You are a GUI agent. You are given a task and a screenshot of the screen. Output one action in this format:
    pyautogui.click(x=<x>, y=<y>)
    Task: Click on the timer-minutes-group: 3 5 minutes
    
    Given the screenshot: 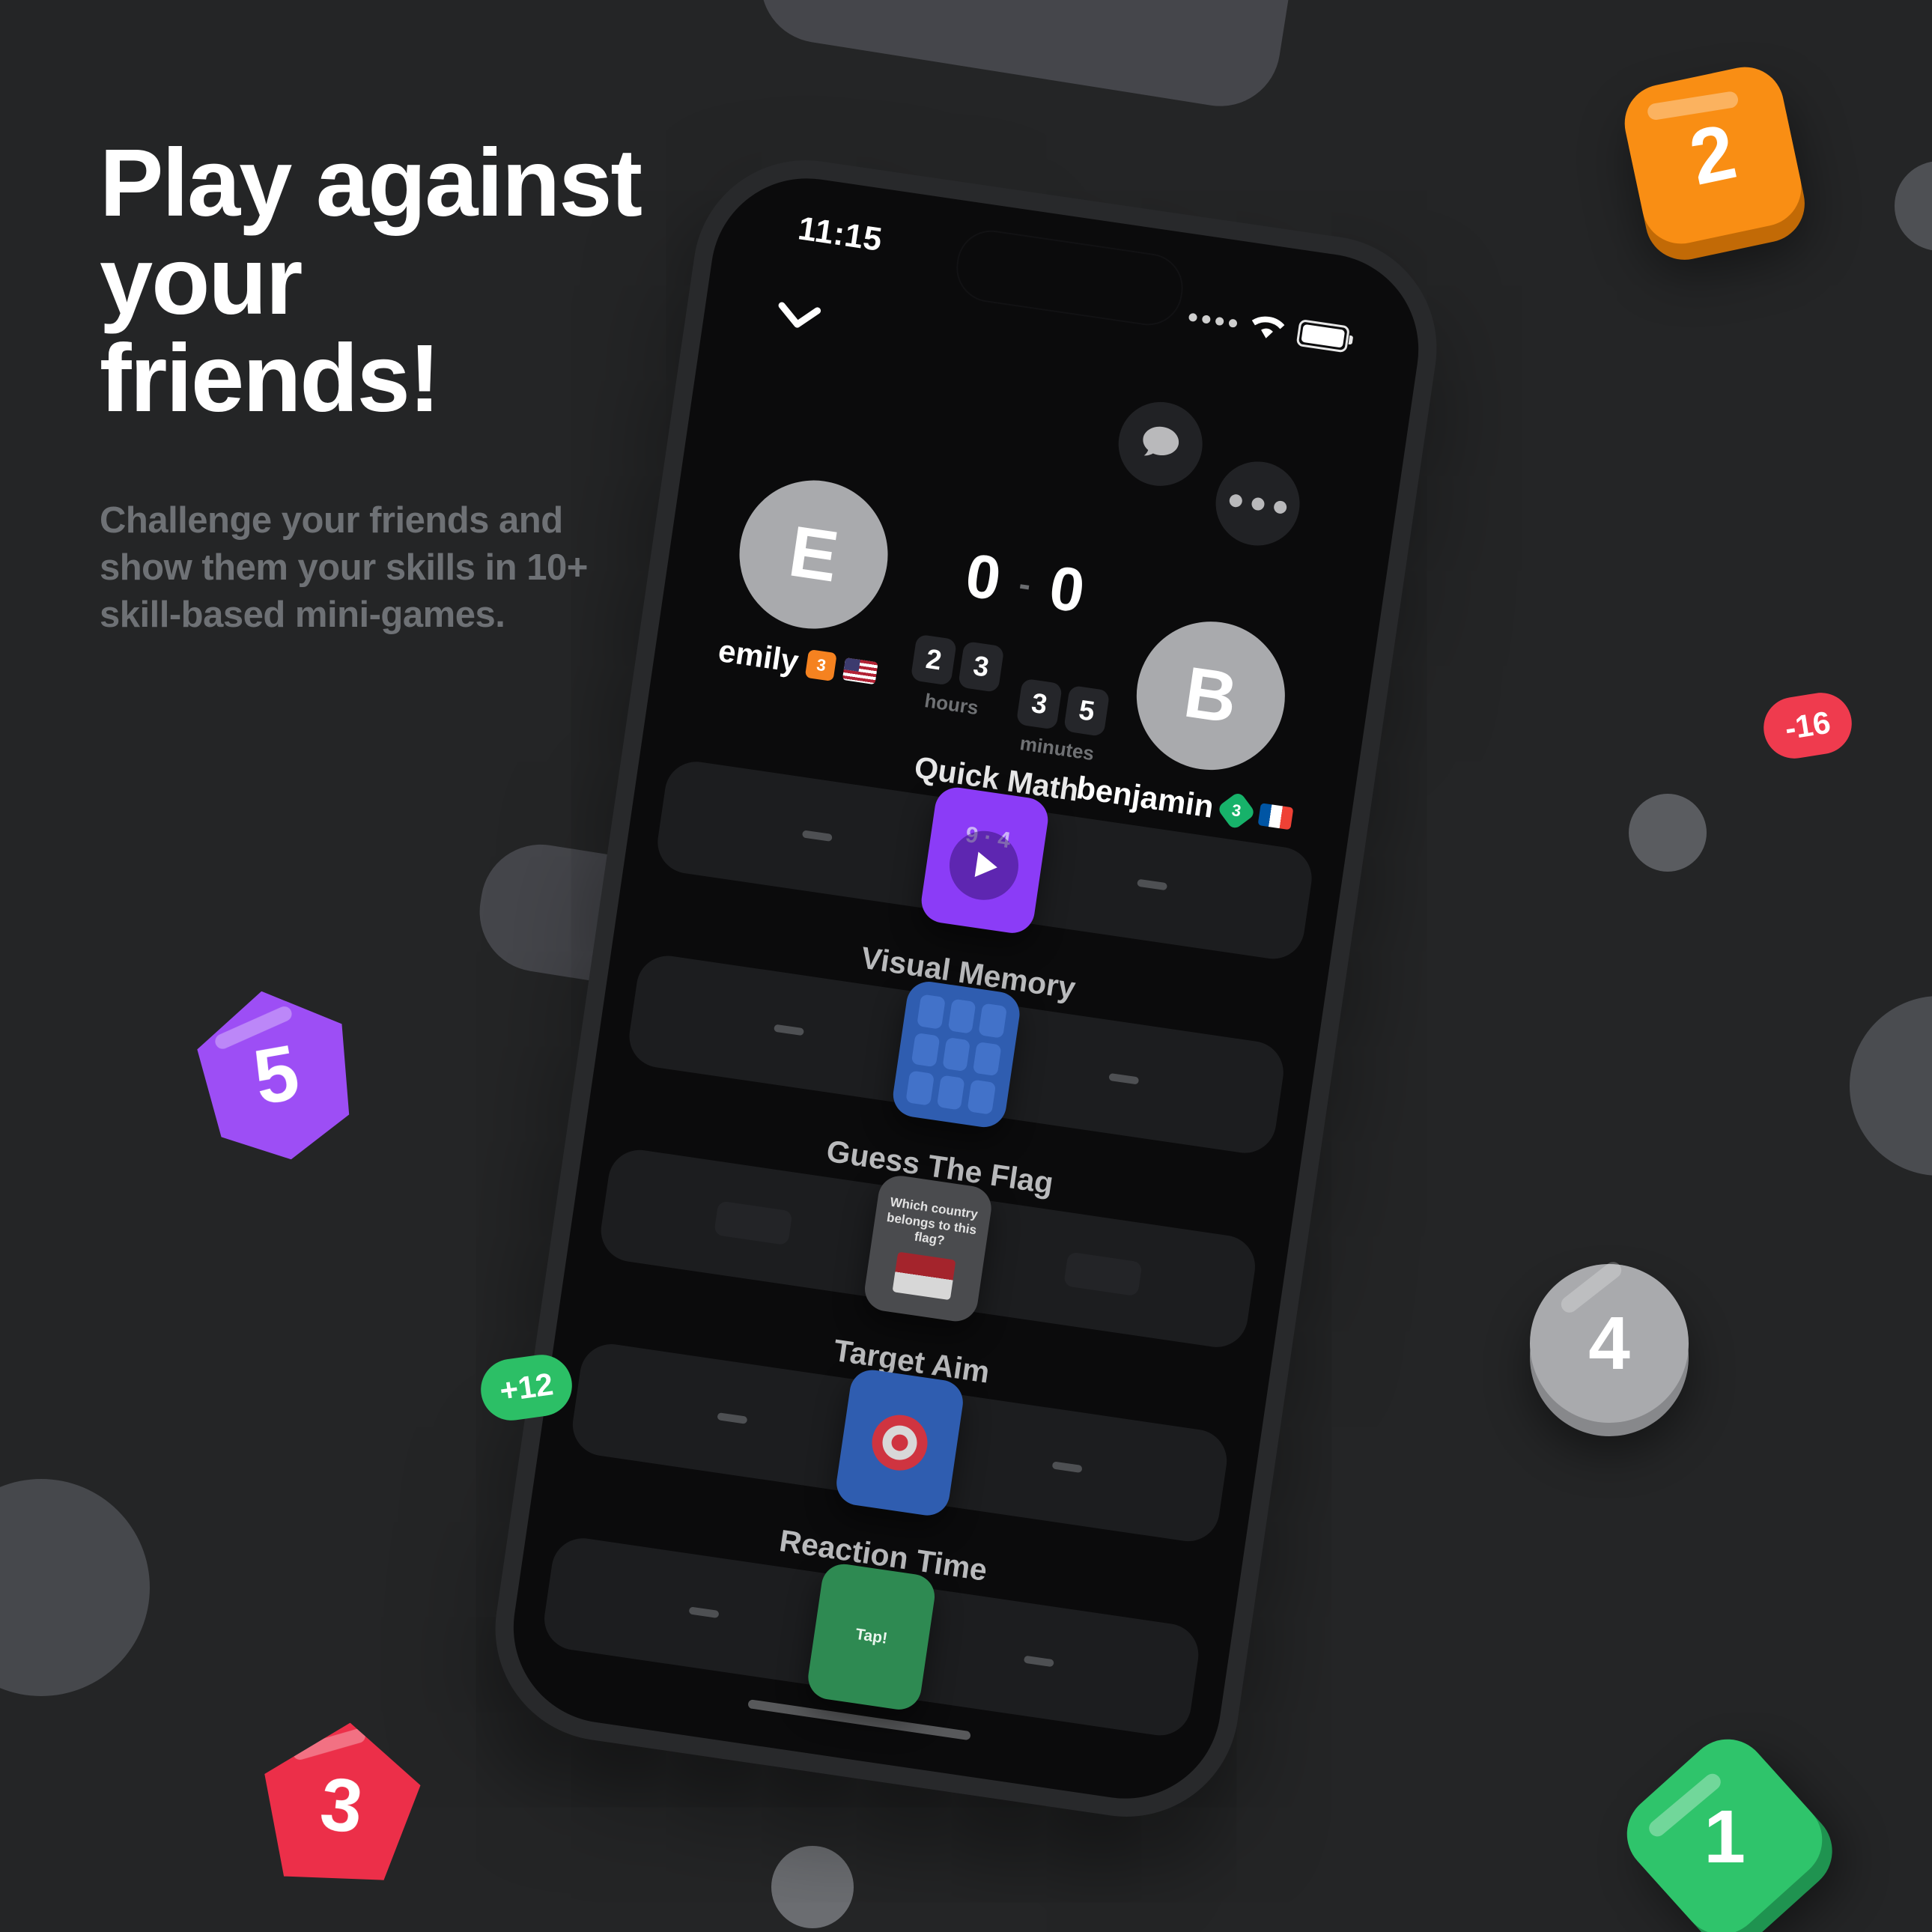 What is the action you would take?
    pyautogui.click(x=1061, y=722)
    